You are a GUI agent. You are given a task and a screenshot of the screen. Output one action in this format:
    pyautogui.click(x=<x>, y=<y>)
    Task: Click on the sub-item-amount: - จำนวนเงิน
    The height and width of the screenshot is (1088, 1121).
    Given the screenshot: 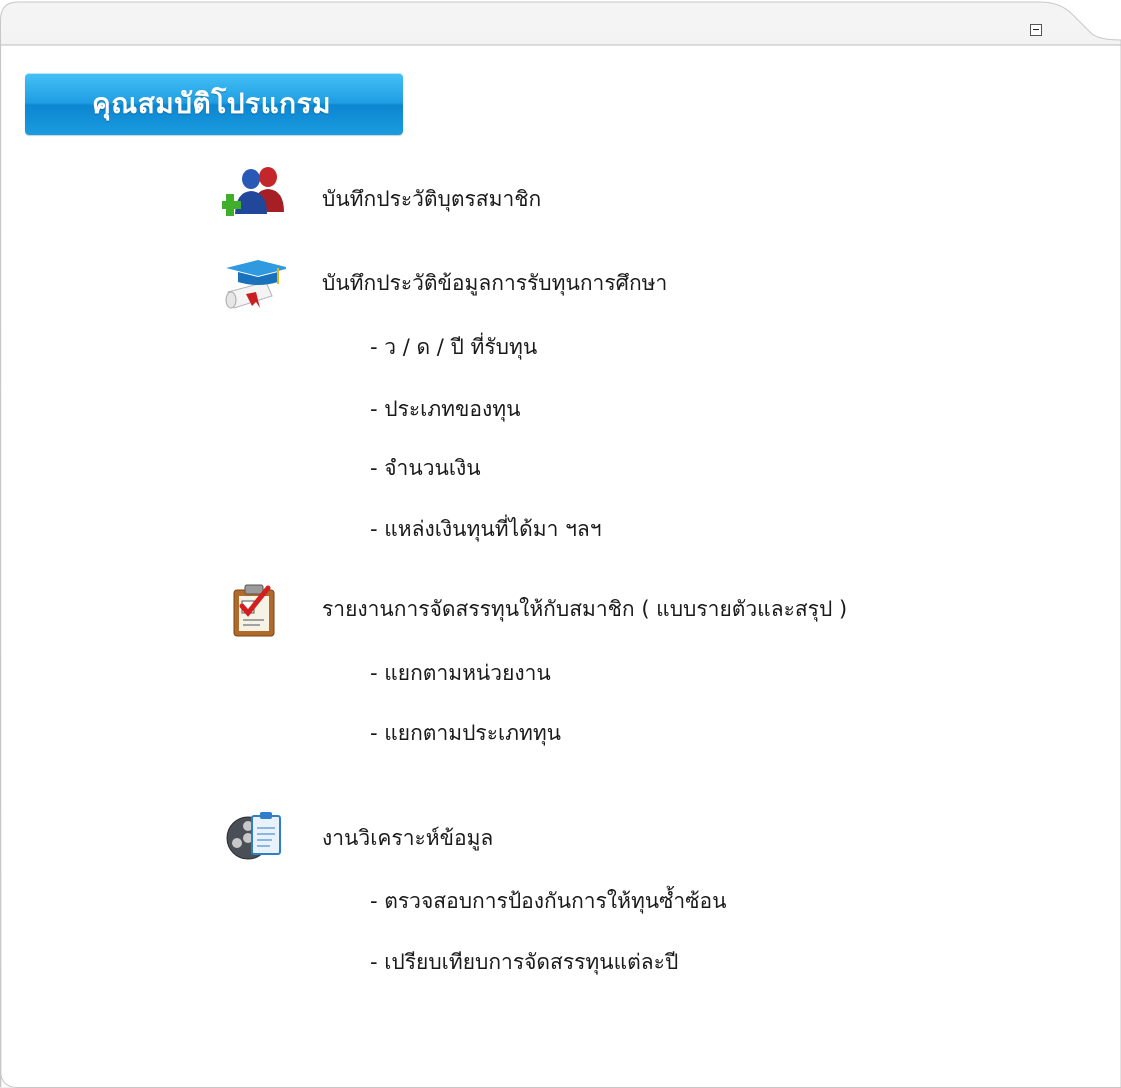 What is the action you would take?
    pyautogui.click(x=425, y=468)
    